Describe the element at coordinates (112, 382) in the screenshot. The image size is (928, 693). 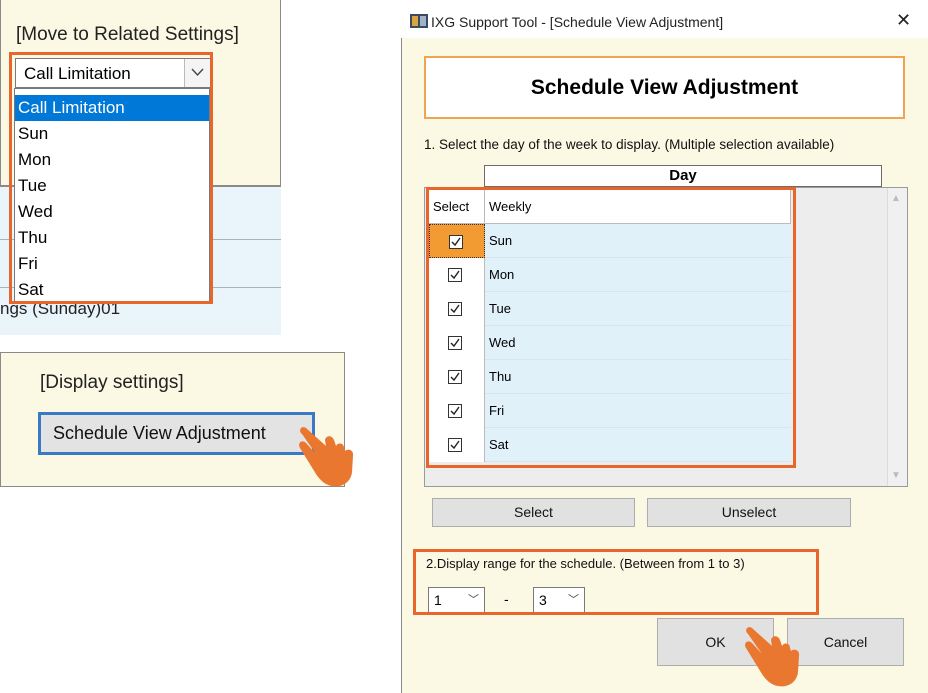
I see `display-settings-title: [Display settings]` at that location.